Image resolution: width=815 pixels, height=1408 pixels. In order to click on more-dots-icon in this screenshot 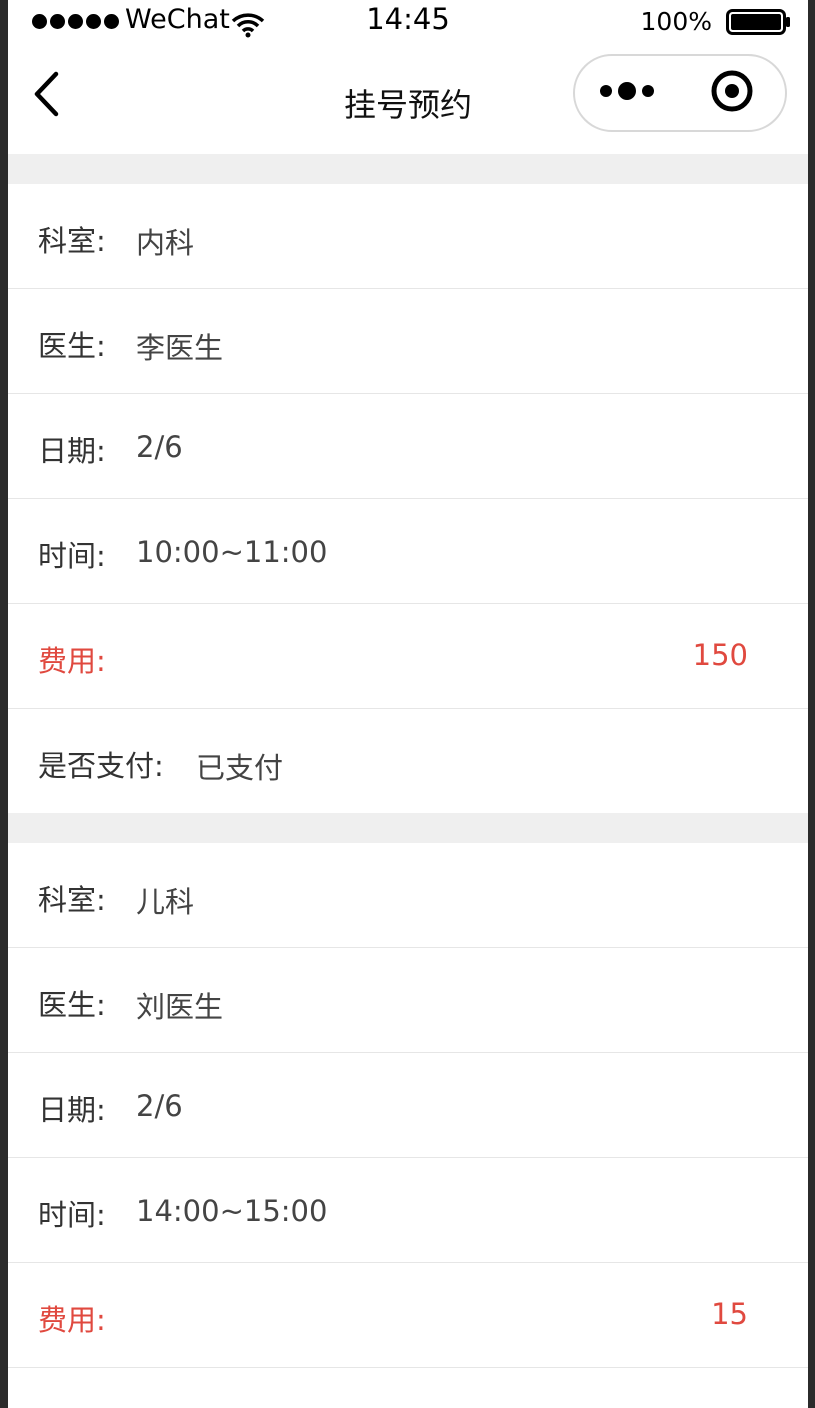, I will do `click(628, 93)`.